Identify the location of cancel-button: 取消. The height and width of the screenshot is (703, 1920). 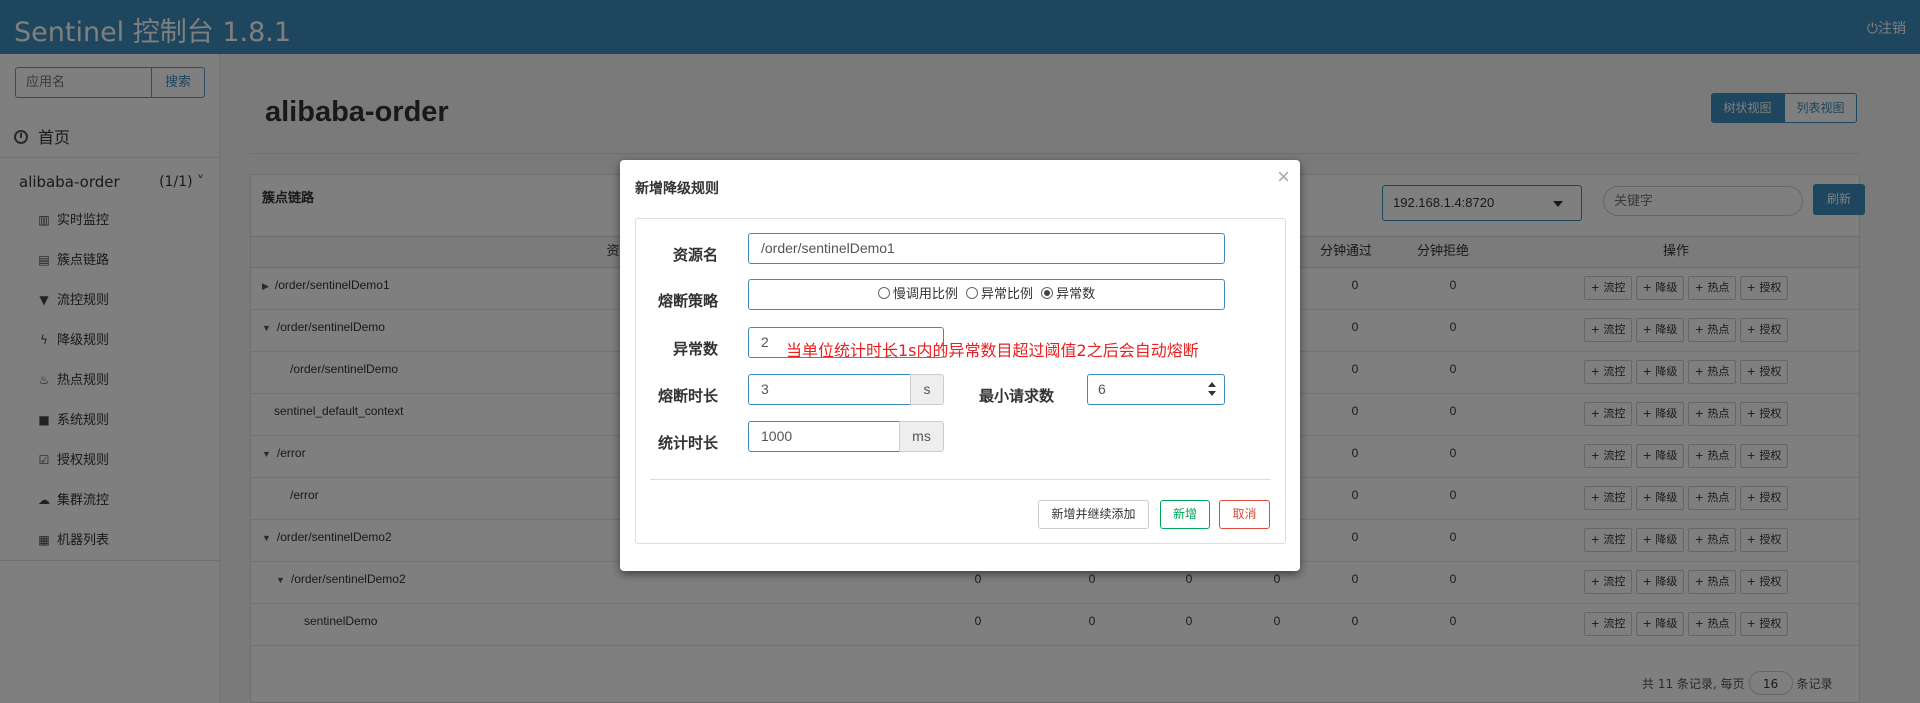
(1244, 514).